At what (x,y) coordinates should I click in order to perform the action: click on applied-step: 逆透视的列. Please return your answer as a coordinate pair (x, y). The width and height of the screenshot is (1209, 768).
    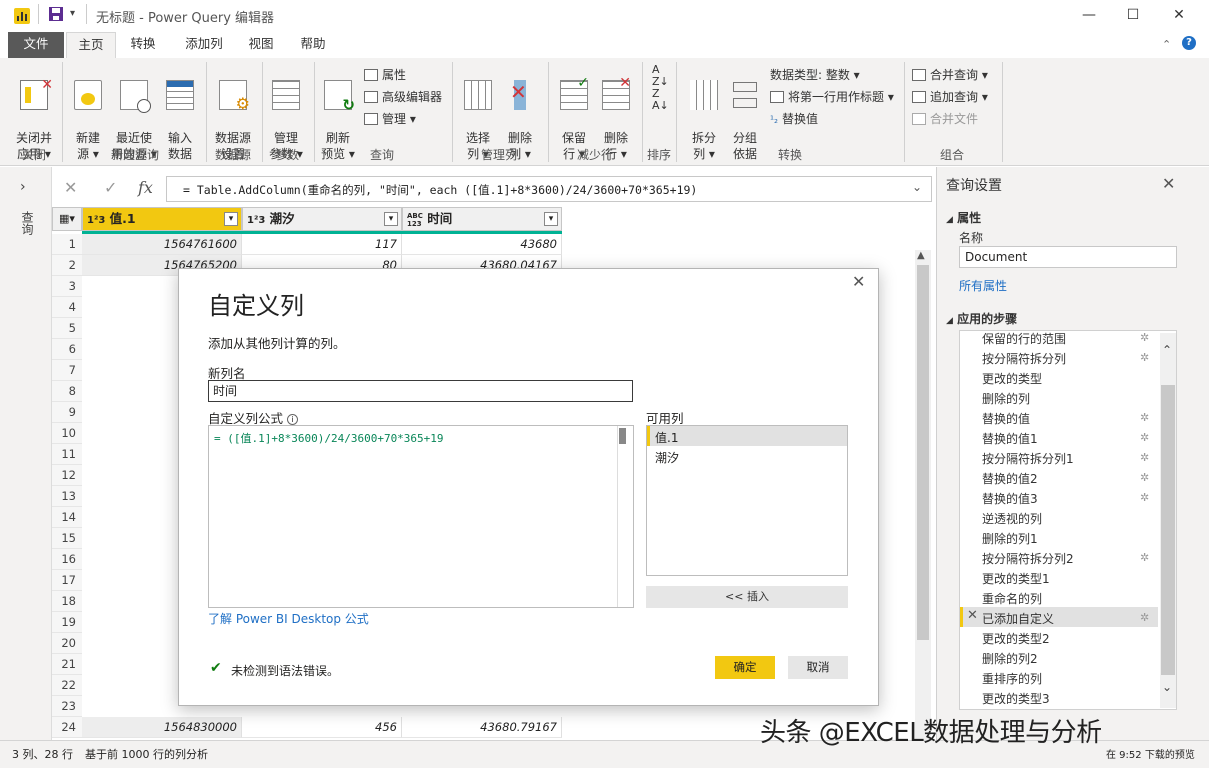
    Looking at the image, I should click on (1012, 518).